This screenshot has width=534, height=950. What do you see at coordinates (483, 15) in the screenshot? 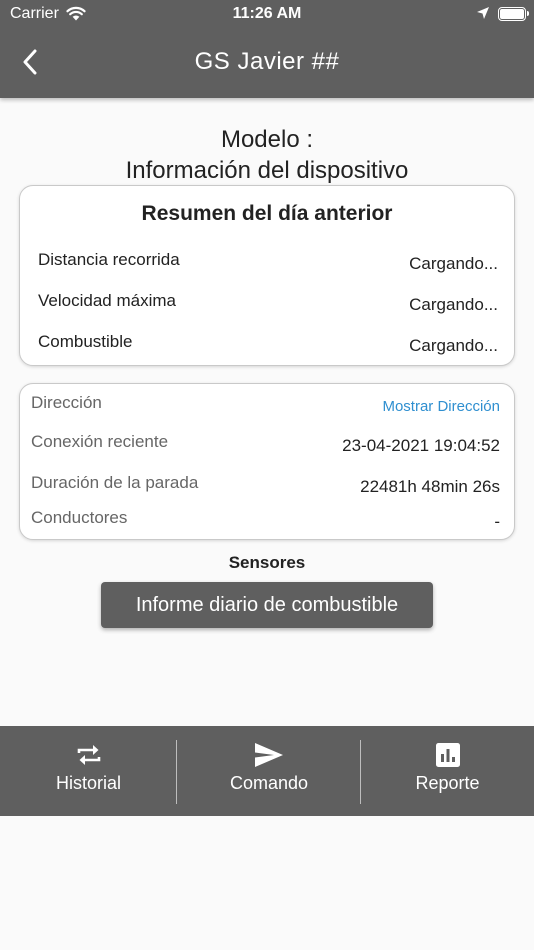
I see `location-arrow-icon` at bounding box center [483, 15].